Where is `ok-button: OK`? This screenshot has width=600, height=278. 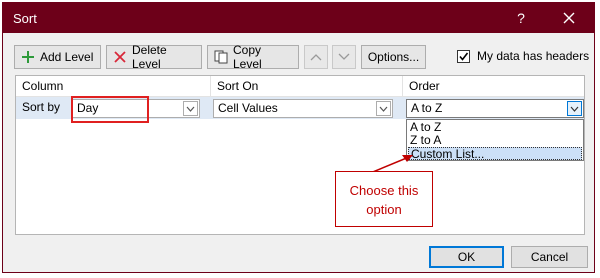 ok-button: OK is located at coordinates (466, 257).